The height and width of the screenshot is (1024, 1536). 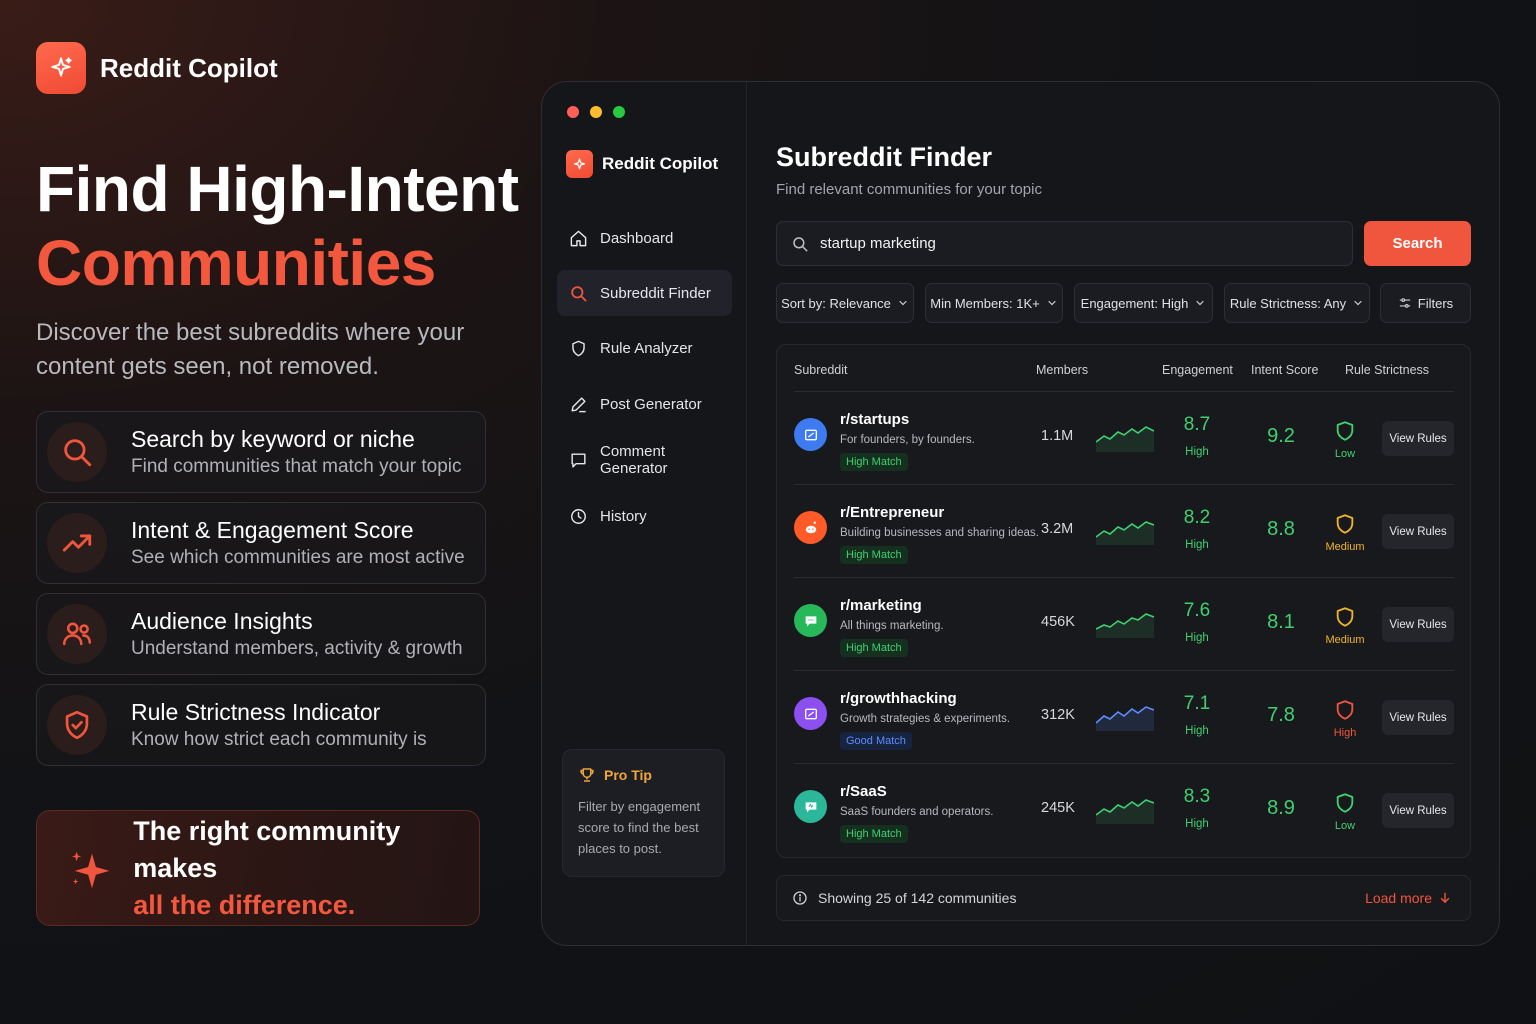 What do you see at coordinates (1281, 715) in the screenshot?
I see `intent-score: 7.8` at bounding box center [1281, 715].